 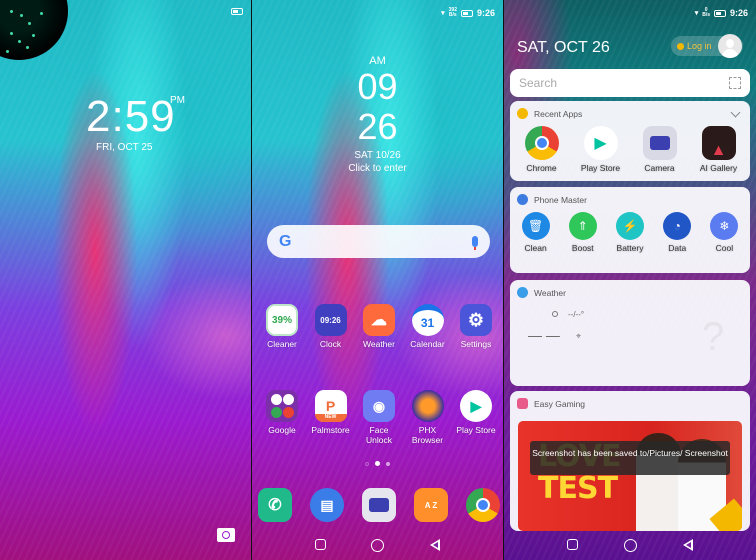 I want to click on clock-minute: 26, so click(x=377, y=127).